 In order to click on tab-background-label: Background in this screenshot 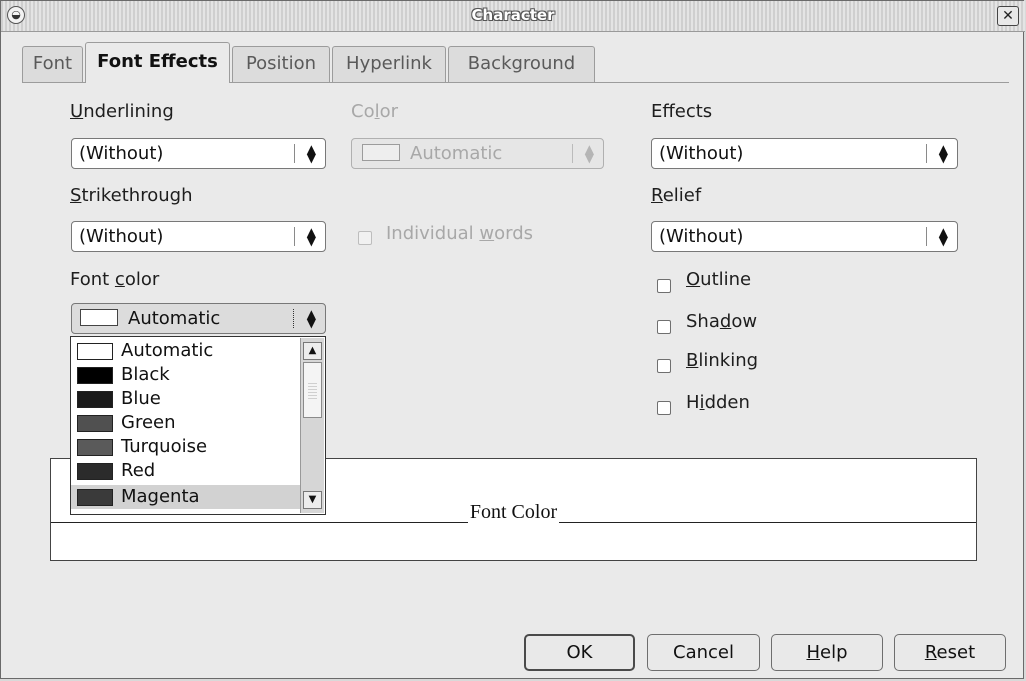, I will do `click(521, 63)`.